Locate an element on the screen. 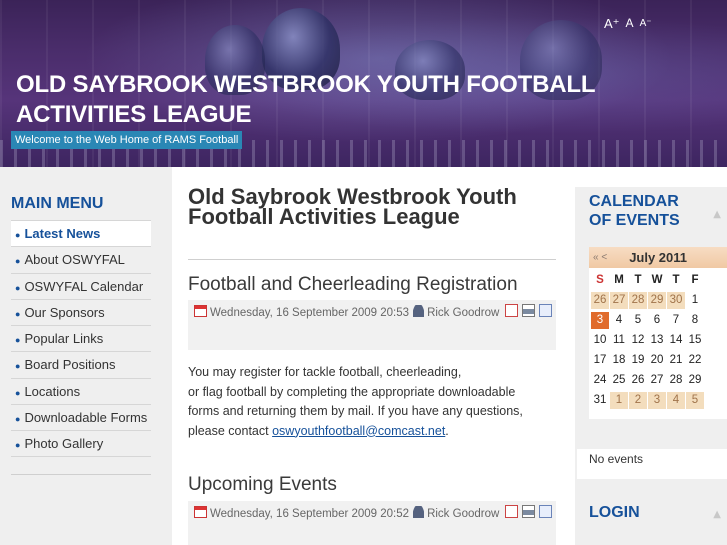  menu-item-calendar: ● OSWYFAL Calendar is located at coordinates (81, 285).